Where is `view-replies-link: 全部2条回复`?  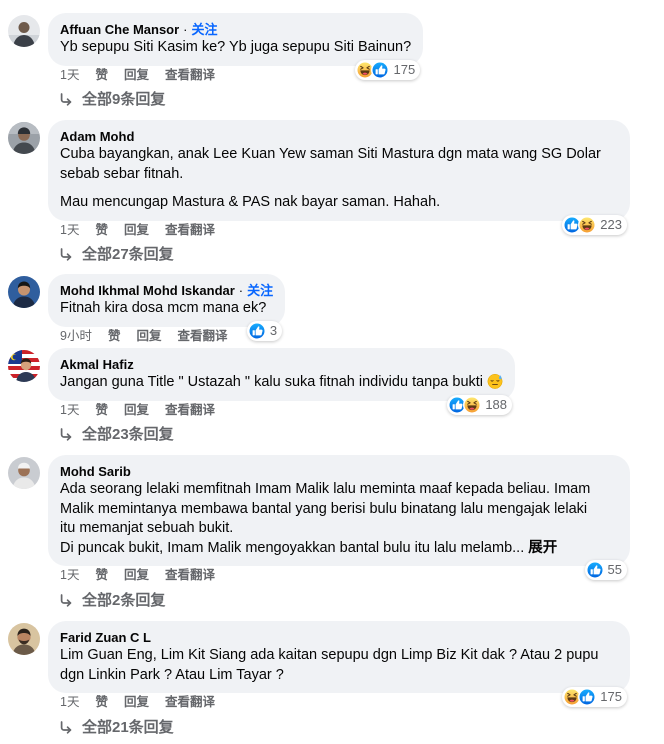
view-replies-link: 全部2条回复 is located at coordinates (356, 596).